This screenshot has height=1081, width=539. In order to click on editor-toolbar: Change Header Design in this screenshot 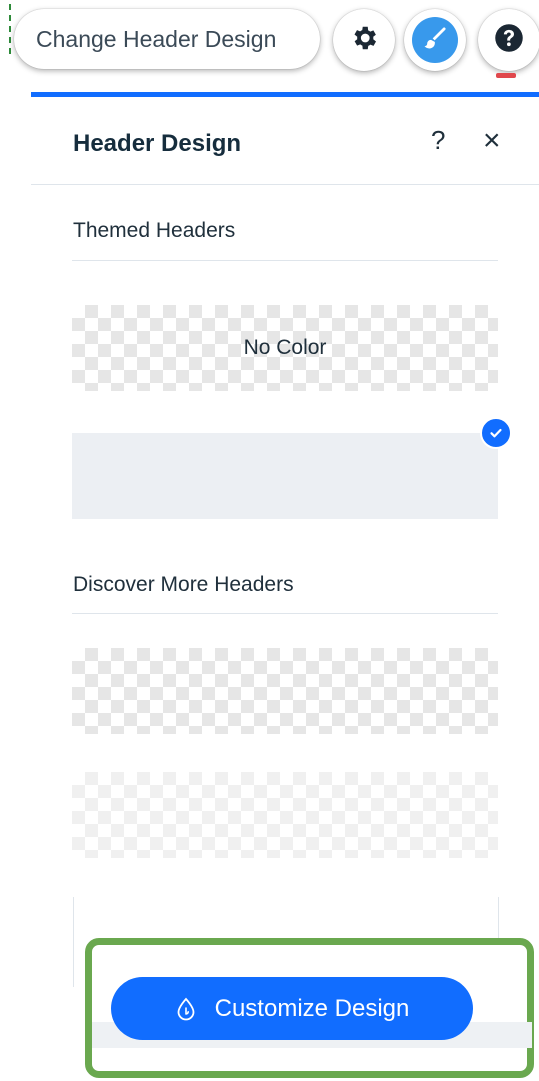, I will do `click(269, 45)`.